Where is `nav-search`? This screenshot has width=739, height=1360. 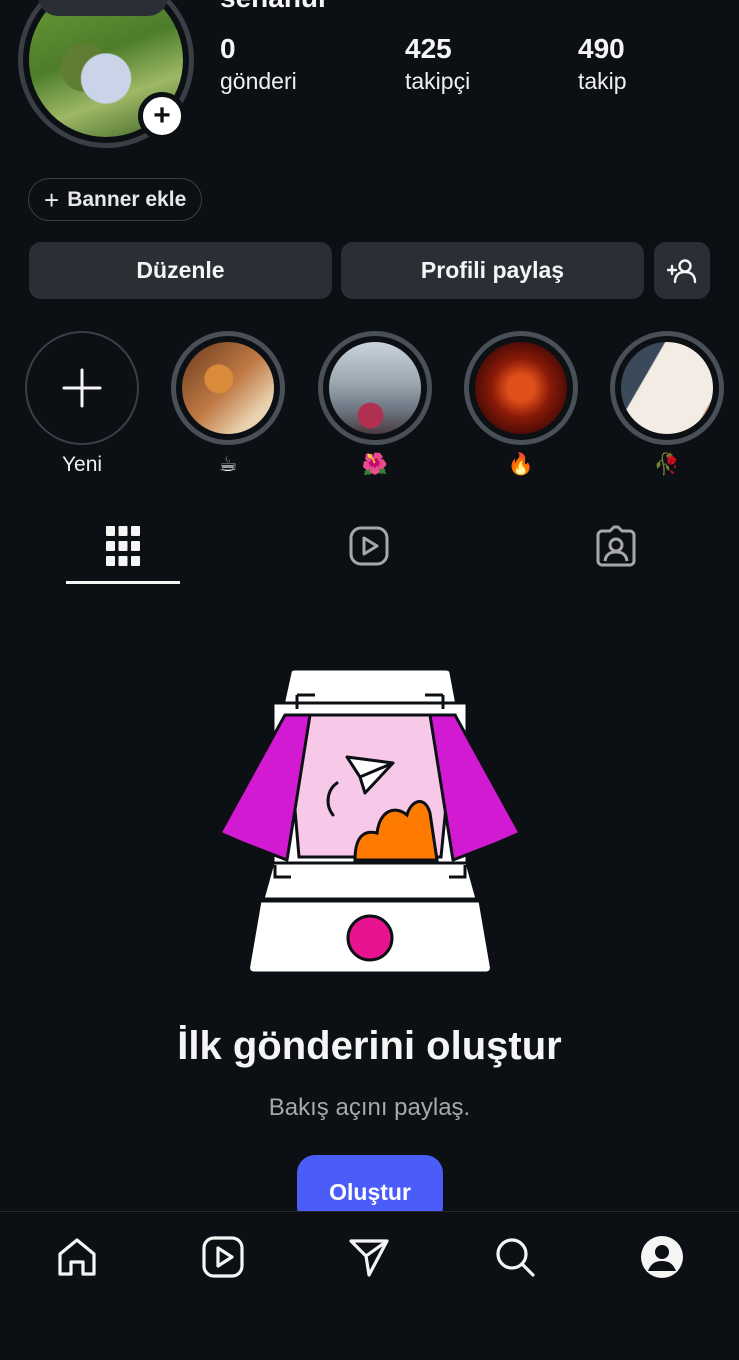 nav-search is located at coordinates (515, 1257).